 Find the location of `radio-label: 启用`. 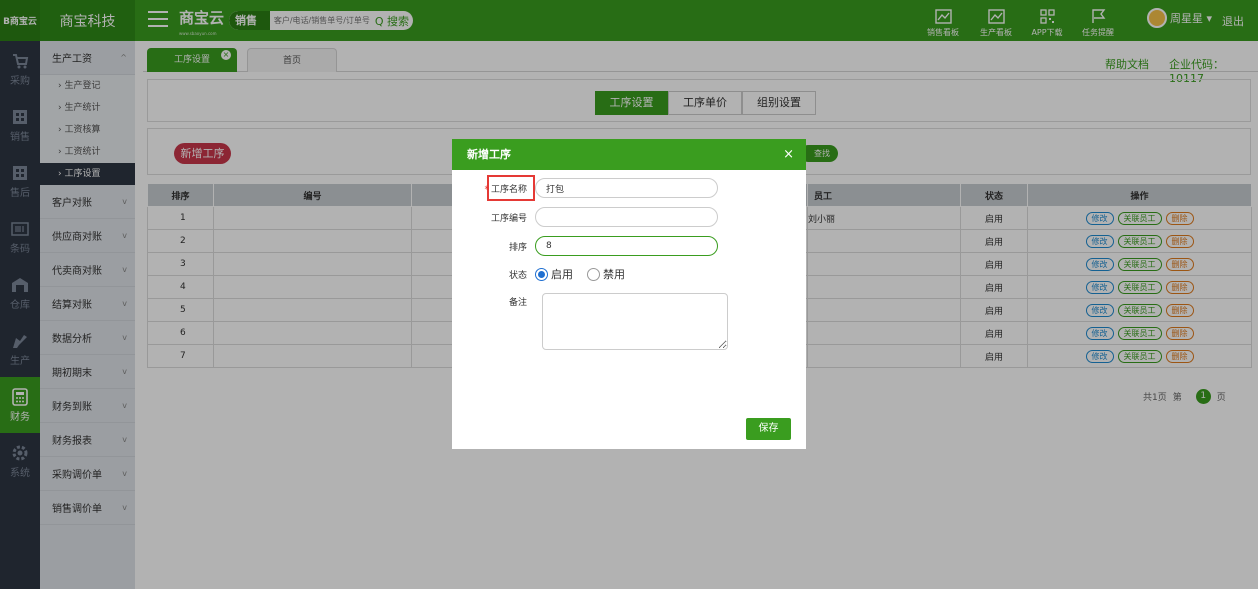

radio-label: 启用 is located at coordinates (562, 274).